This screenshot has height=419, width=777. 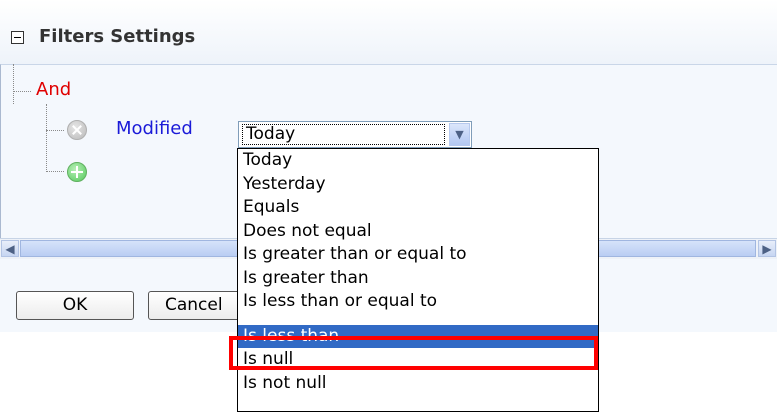 What do you see at coordinates (77, 130) in the screenshot?
I see `remove-circle-icon` at bounding box center [77, 130].